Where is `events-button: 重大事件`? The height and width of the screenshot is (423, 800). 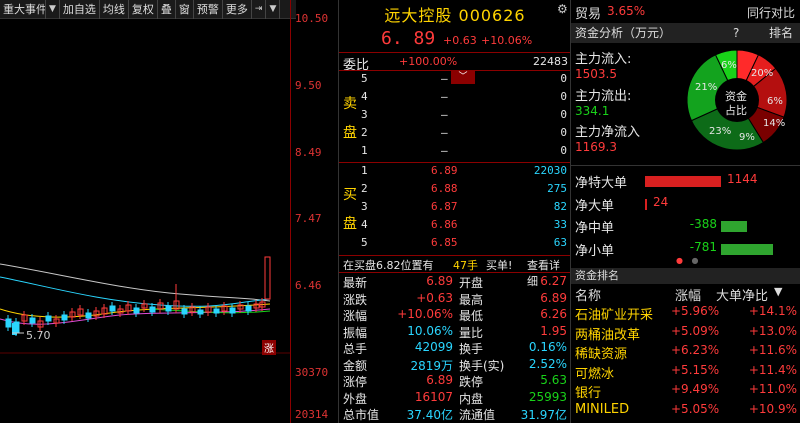
events-button: 重大事件 is located at coordinates (23, 9).